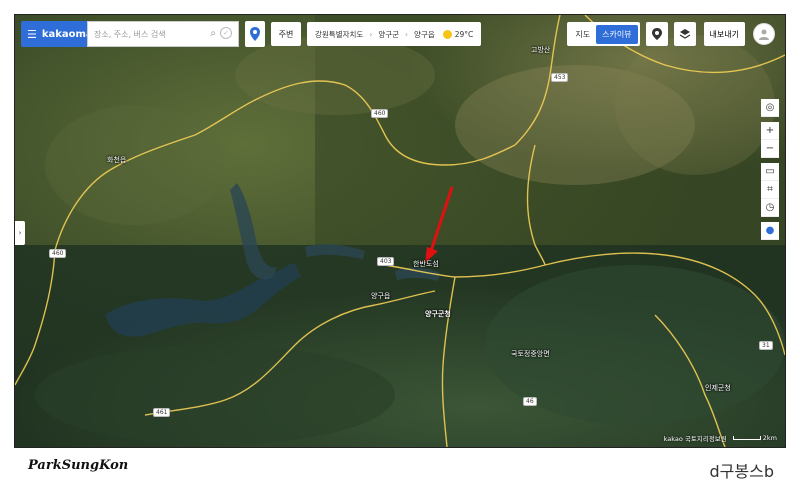  I want to click on search-input: 장소, 주소, 버스 검색, so click(130, 34).